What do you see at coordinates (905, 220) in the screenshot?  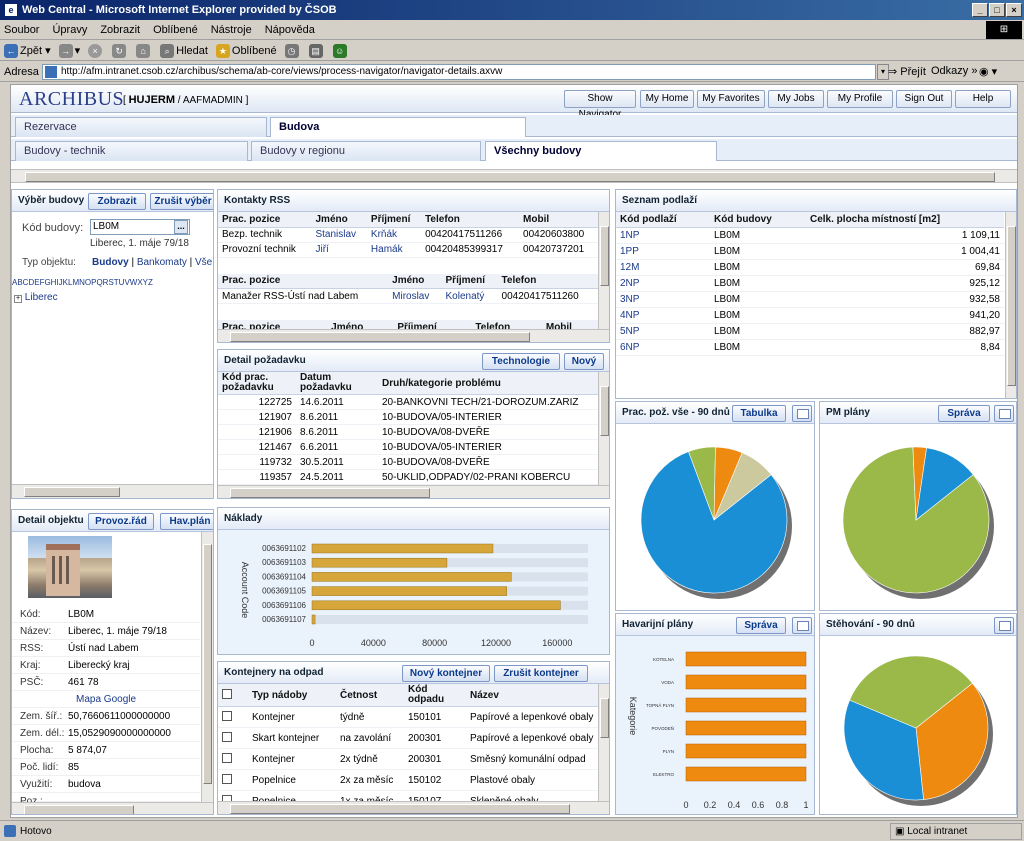 I see `col-celk-plocha: Celk. plocha místností [m2]` at bounding box center [905, 220].